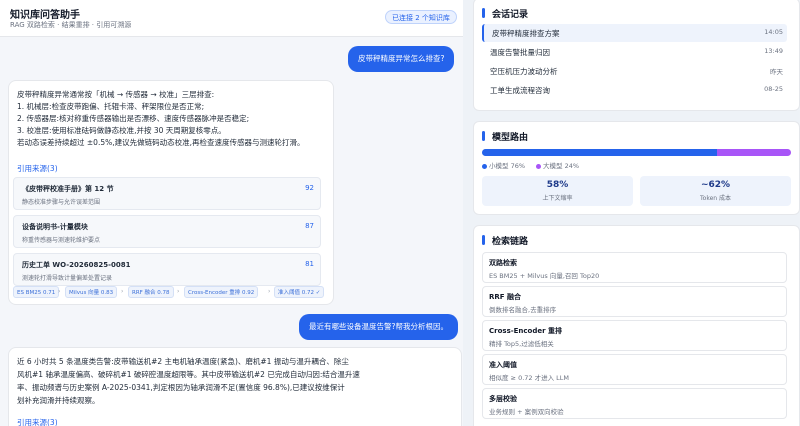 Image resolution: width=800 pixels, height=426 pixels. What do you see at coordinates (526, 33) in the screenshot?
I see `history-item-label: 皮带秤精度排查方案` at bounding box center [526, 33].